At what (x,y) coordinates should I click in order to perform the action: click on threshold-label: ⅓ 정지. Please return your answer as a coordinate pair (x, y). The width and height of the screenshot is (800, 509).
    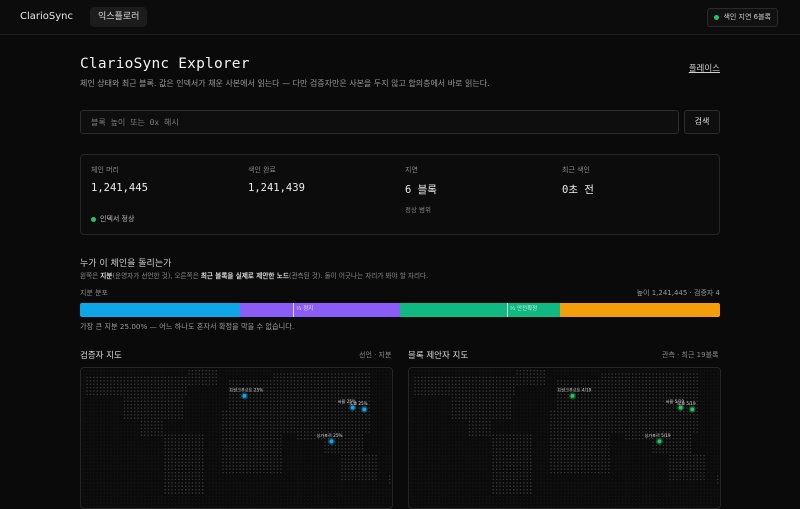
    Looking at the image, I should click on (305, 309).